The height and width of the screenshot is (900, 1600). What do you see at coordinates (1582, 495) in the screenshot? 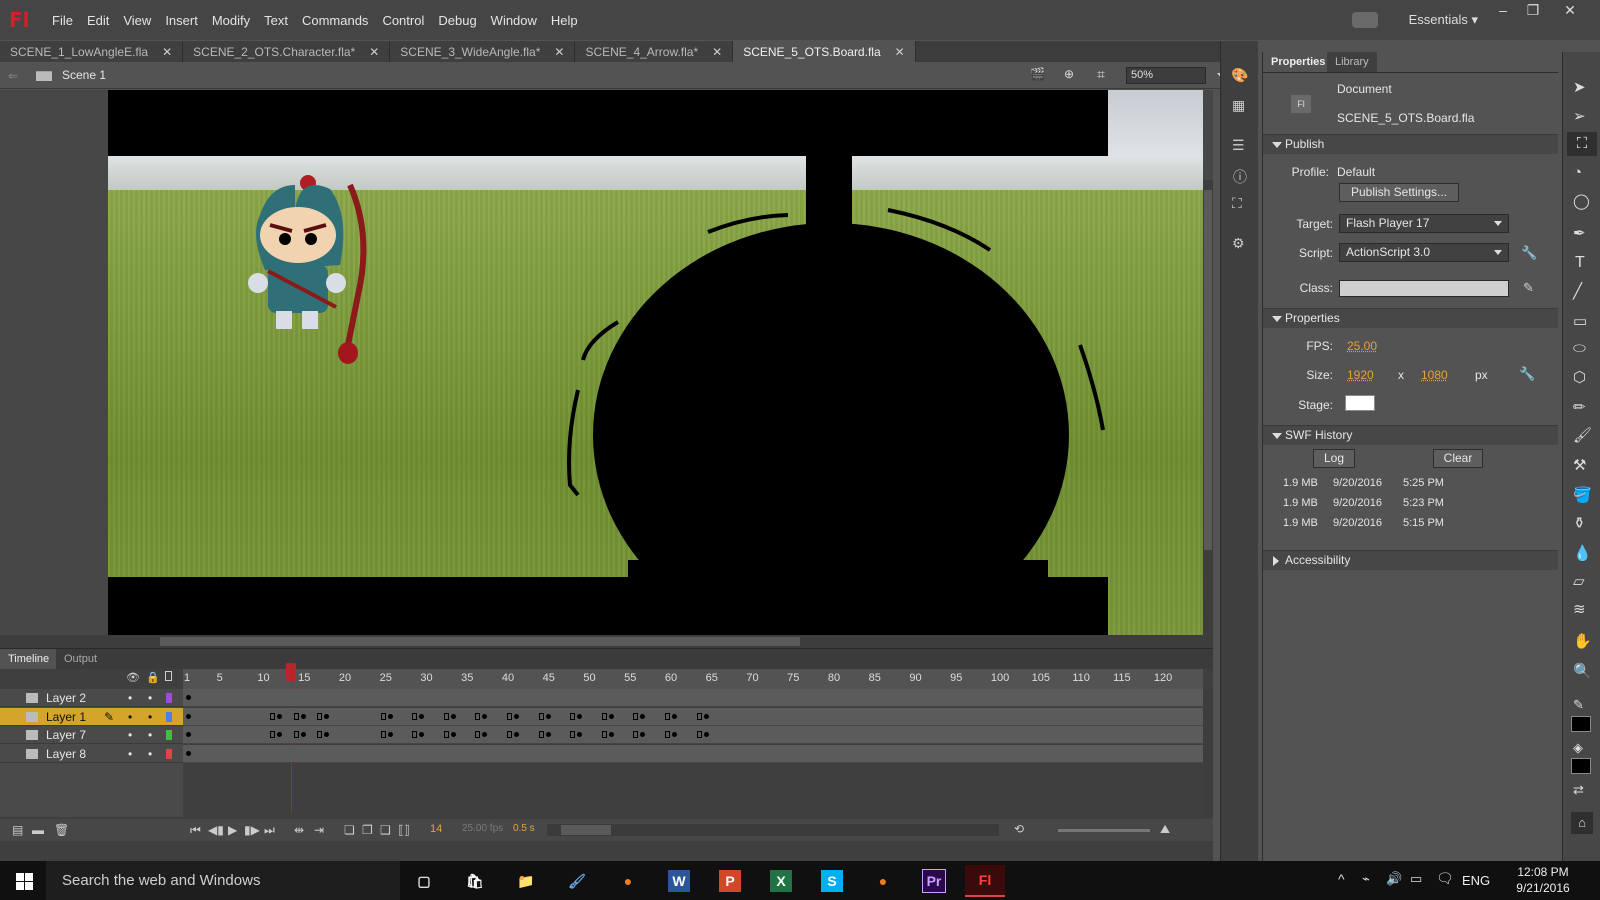
I see `paint-bucket-tool-icon: 🪣` at bounding box center [1582, 495].